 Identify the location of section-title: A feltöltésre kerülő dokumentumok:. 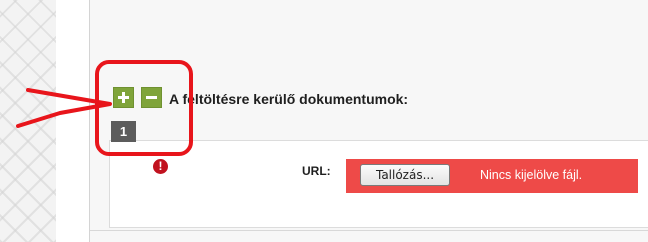
(289, 99).